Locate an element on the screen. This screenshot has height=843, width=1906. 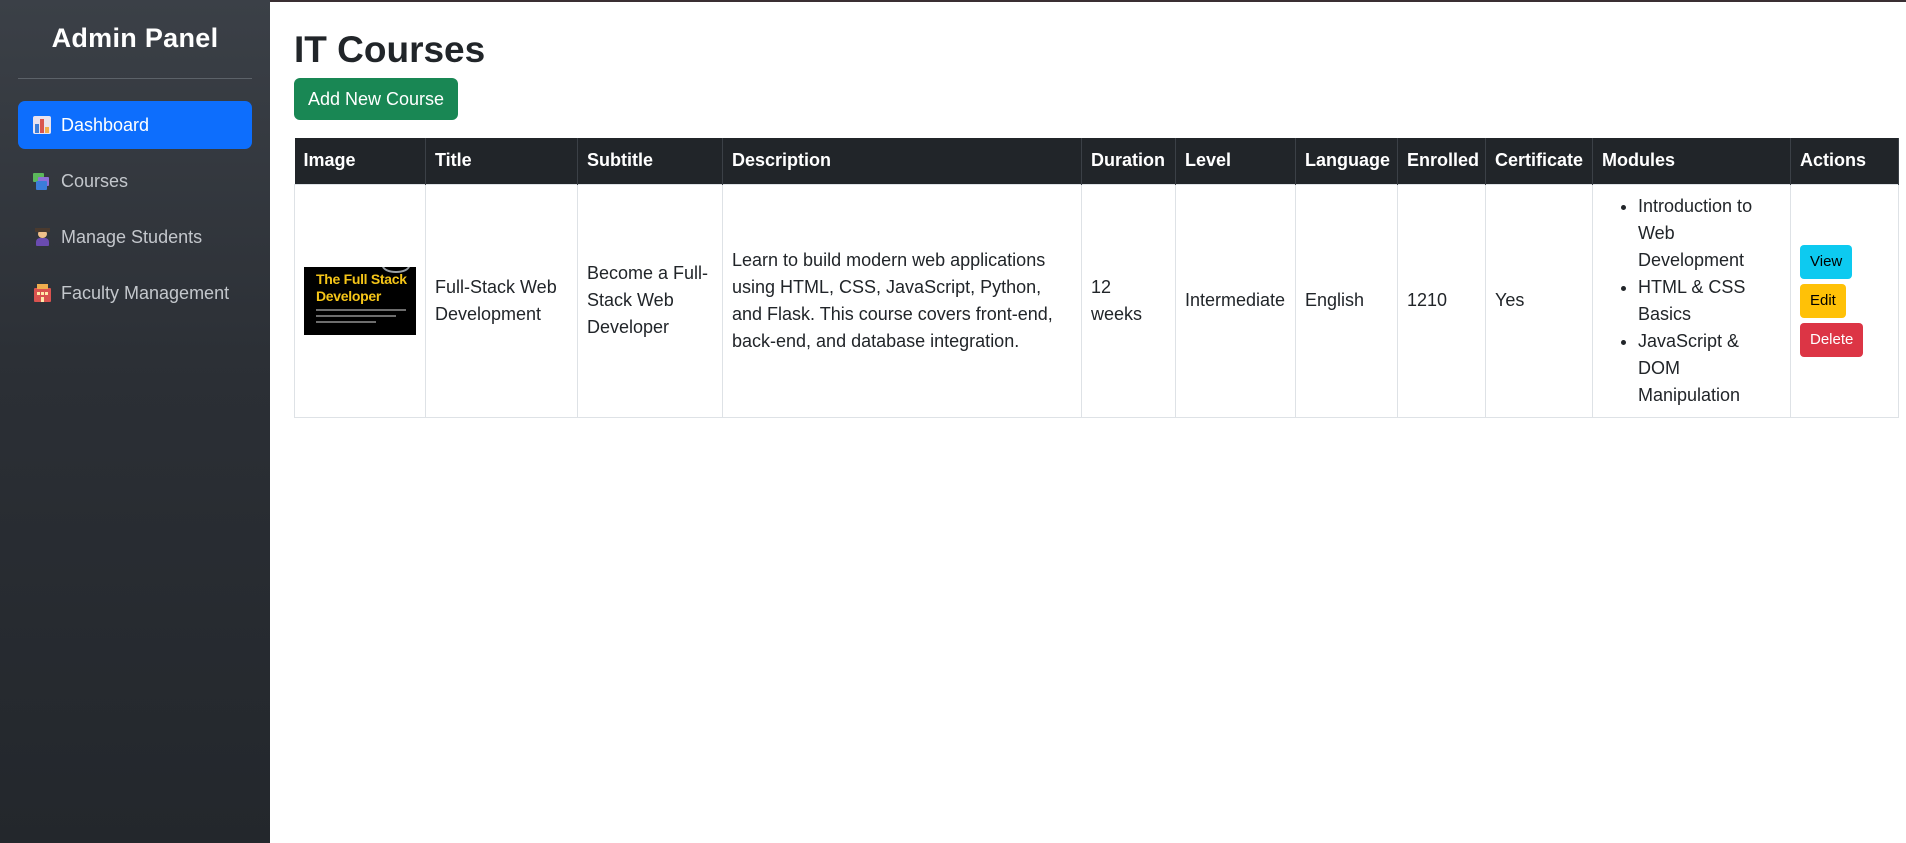
course-thumbnail: The Full Stack Developer is located at coordinates (360, 300).